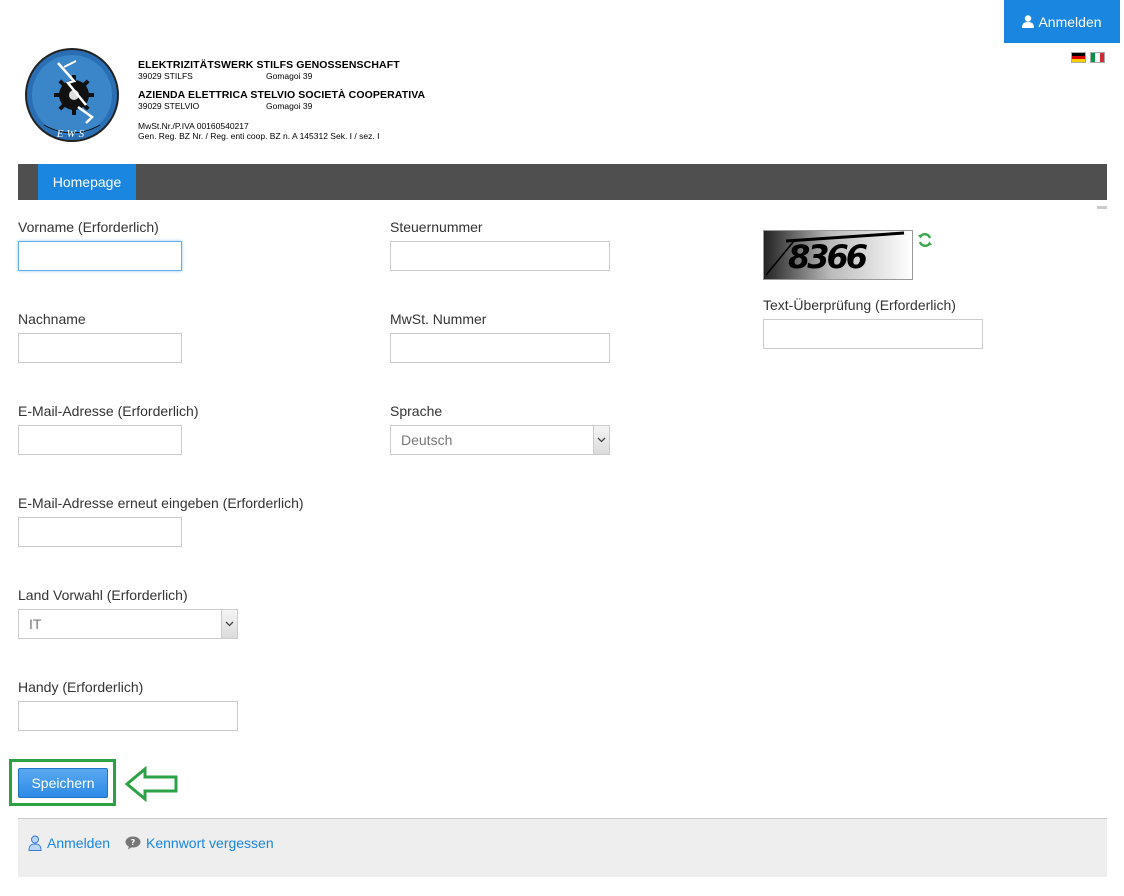  Describe the element at coordinates (289, 106) in the screenshot. I see `street-it: Gomagoi 39` at that location.